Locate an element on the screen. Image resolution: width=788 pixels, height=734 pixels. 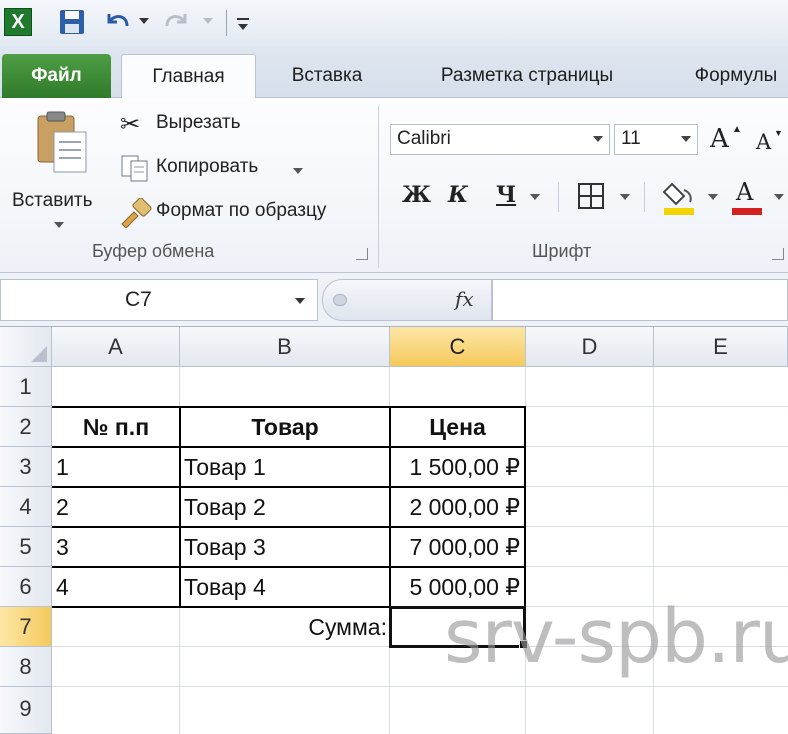
font-separator is located at coordinates (558, 197).